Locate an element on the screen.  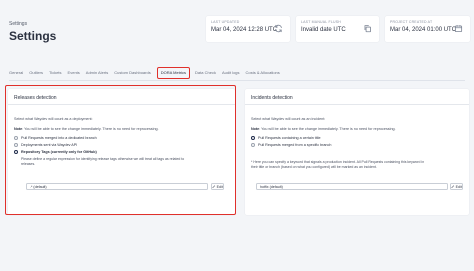
last-manual-flush-label: LAST MANUAL FLUSH is located at coordinates (321, 22).